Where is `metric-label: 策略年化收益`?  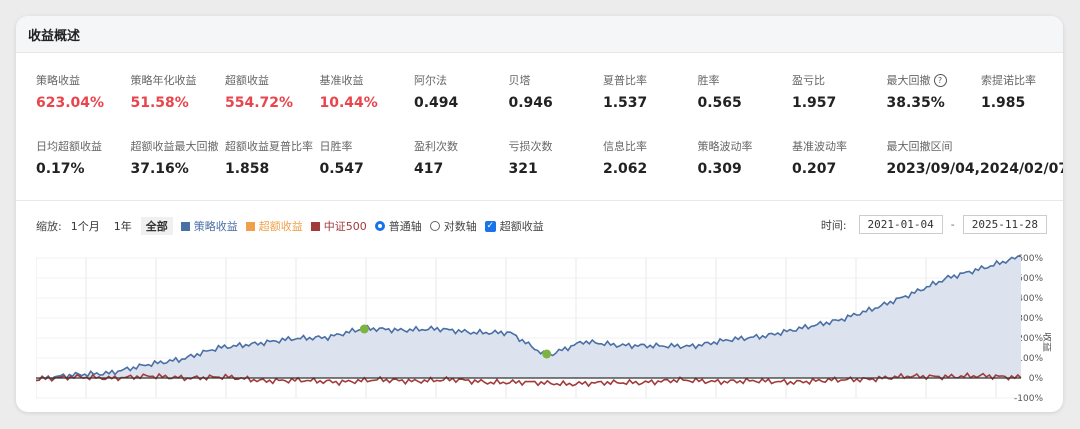
metric-label: 策略年化收益 is located at coordinates (178, 80).